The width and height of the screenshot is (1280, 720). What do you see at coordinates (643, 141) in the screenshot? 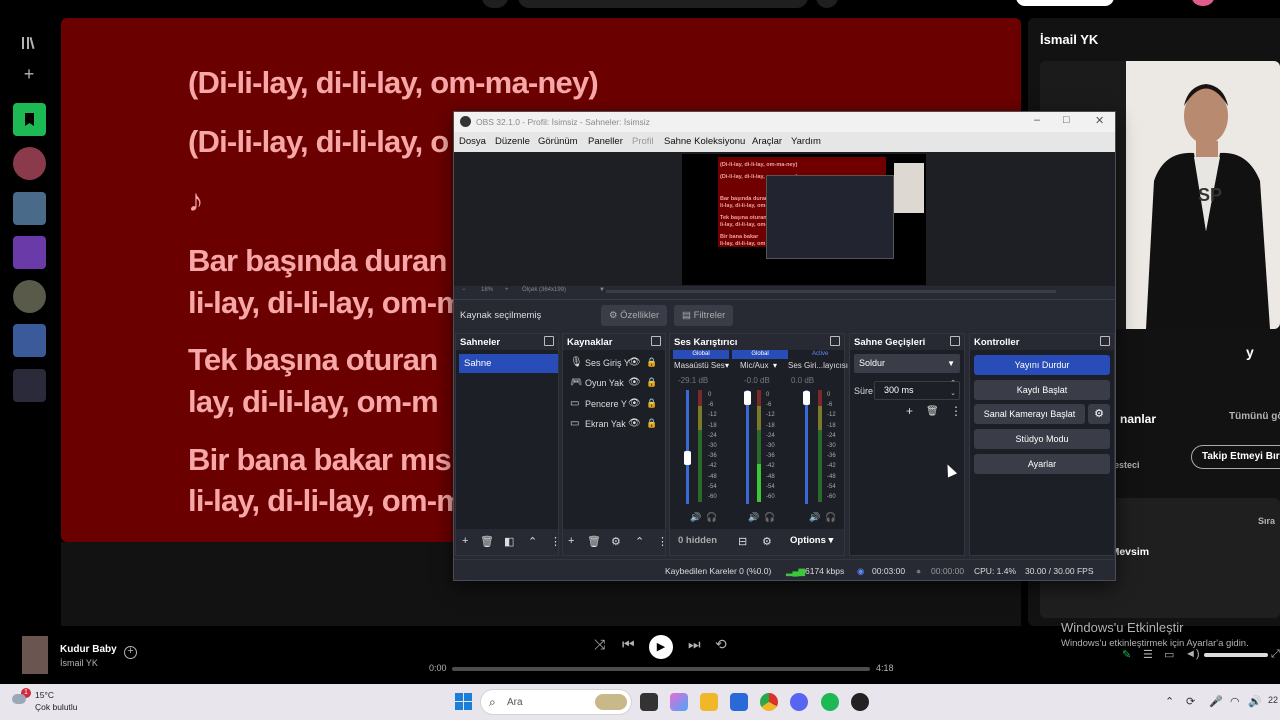
I see `menu-profile: Profil` at bounding box center [643, 141].